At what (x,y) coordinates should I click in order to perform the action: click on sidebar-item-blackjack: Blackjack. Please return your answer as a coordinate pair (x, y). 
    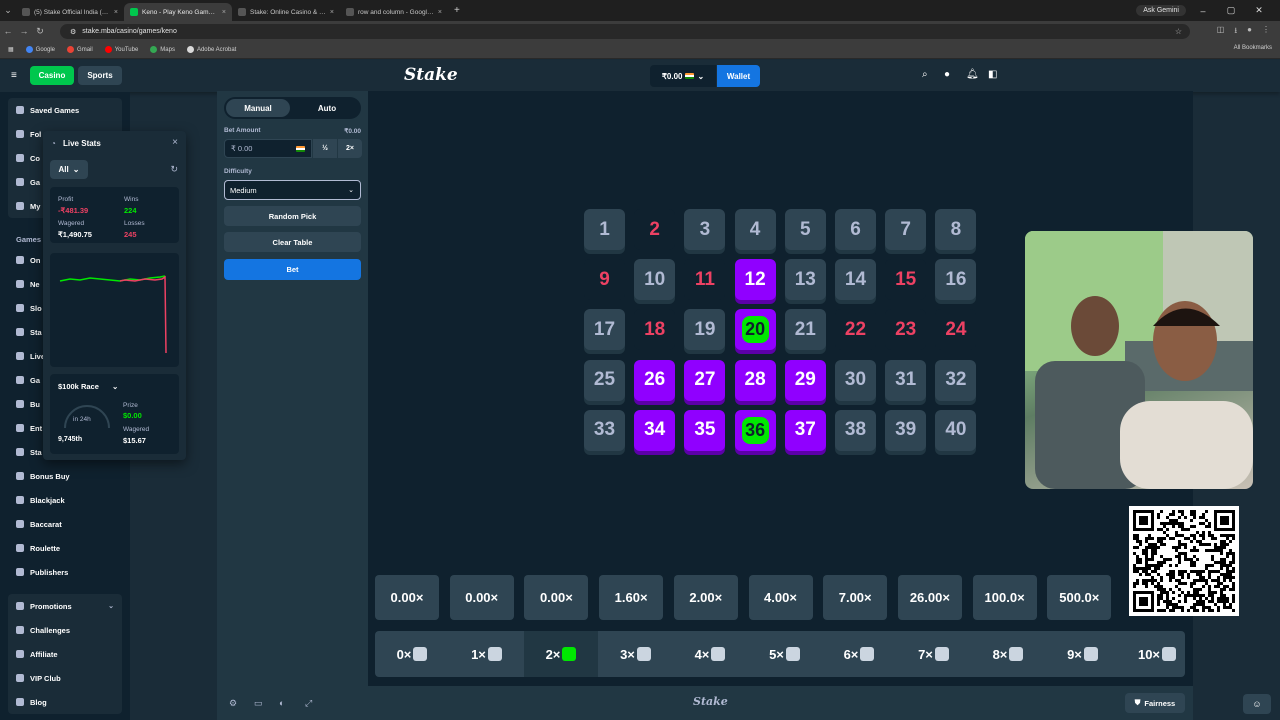
    Looking at the image, I should click on (65, 500).